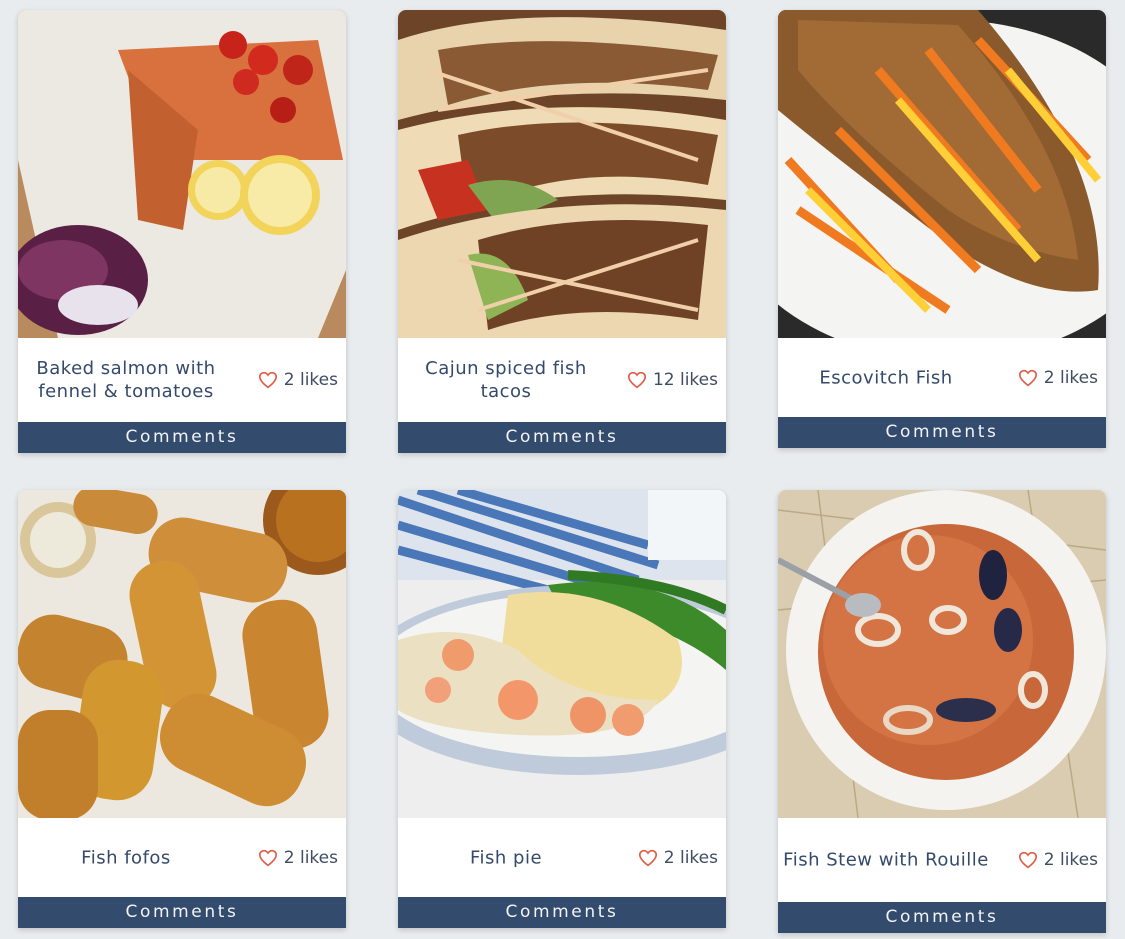  I want to click on card-info: Fish fofos 2 likes, so click(182, 857).